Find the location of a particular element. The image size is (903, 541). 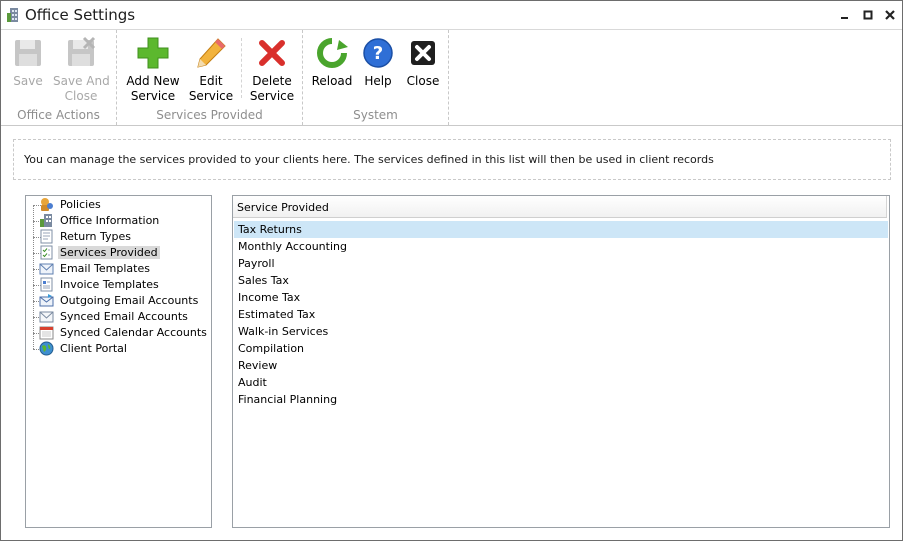

tree-item-email-templates: Email Templates is located at coordinates (116, 269).